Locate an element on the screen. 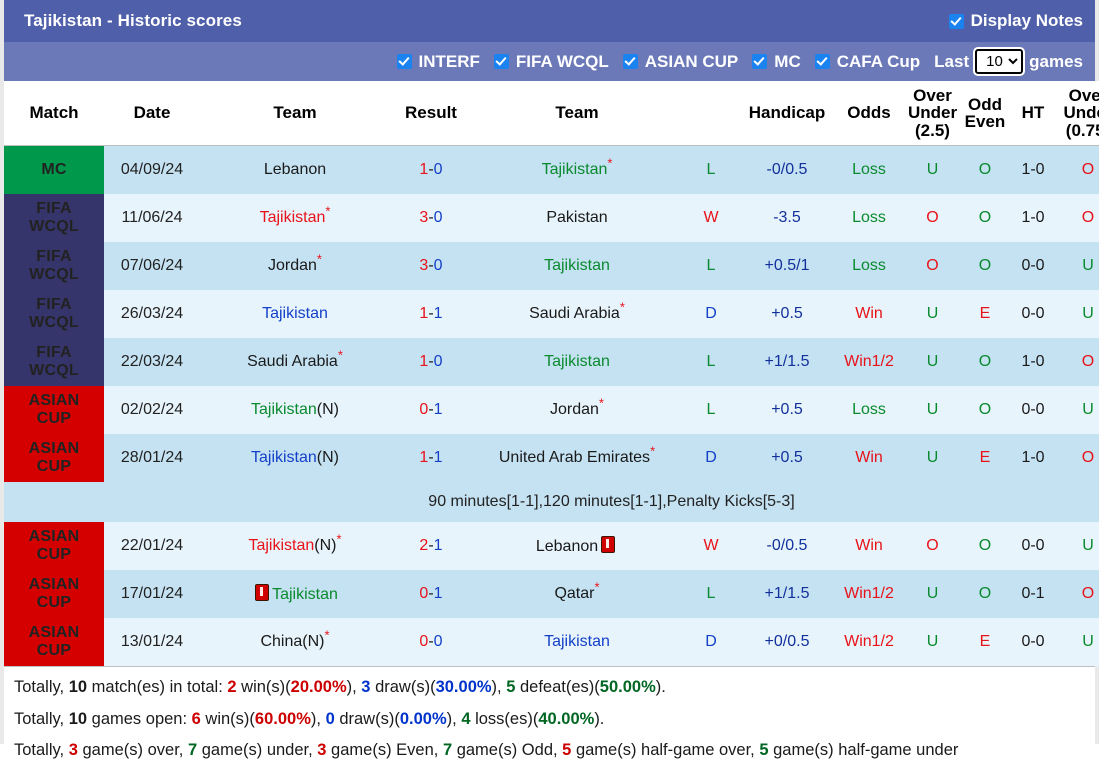 The width and height of the screenshot is (1099, 764). result-cell: 2-1 is located at coordinates (431, 545).